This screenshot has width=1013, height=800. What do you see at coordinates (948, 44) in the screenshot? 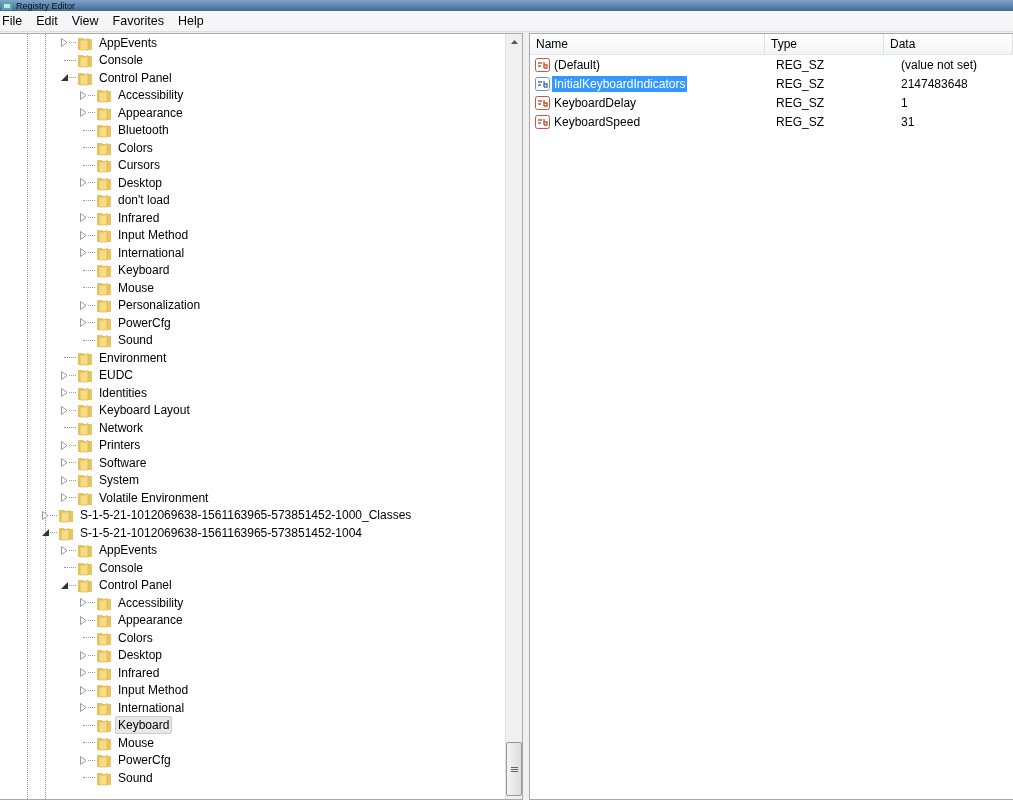
I see `column-header: Data` at bounding box center [948, 44].